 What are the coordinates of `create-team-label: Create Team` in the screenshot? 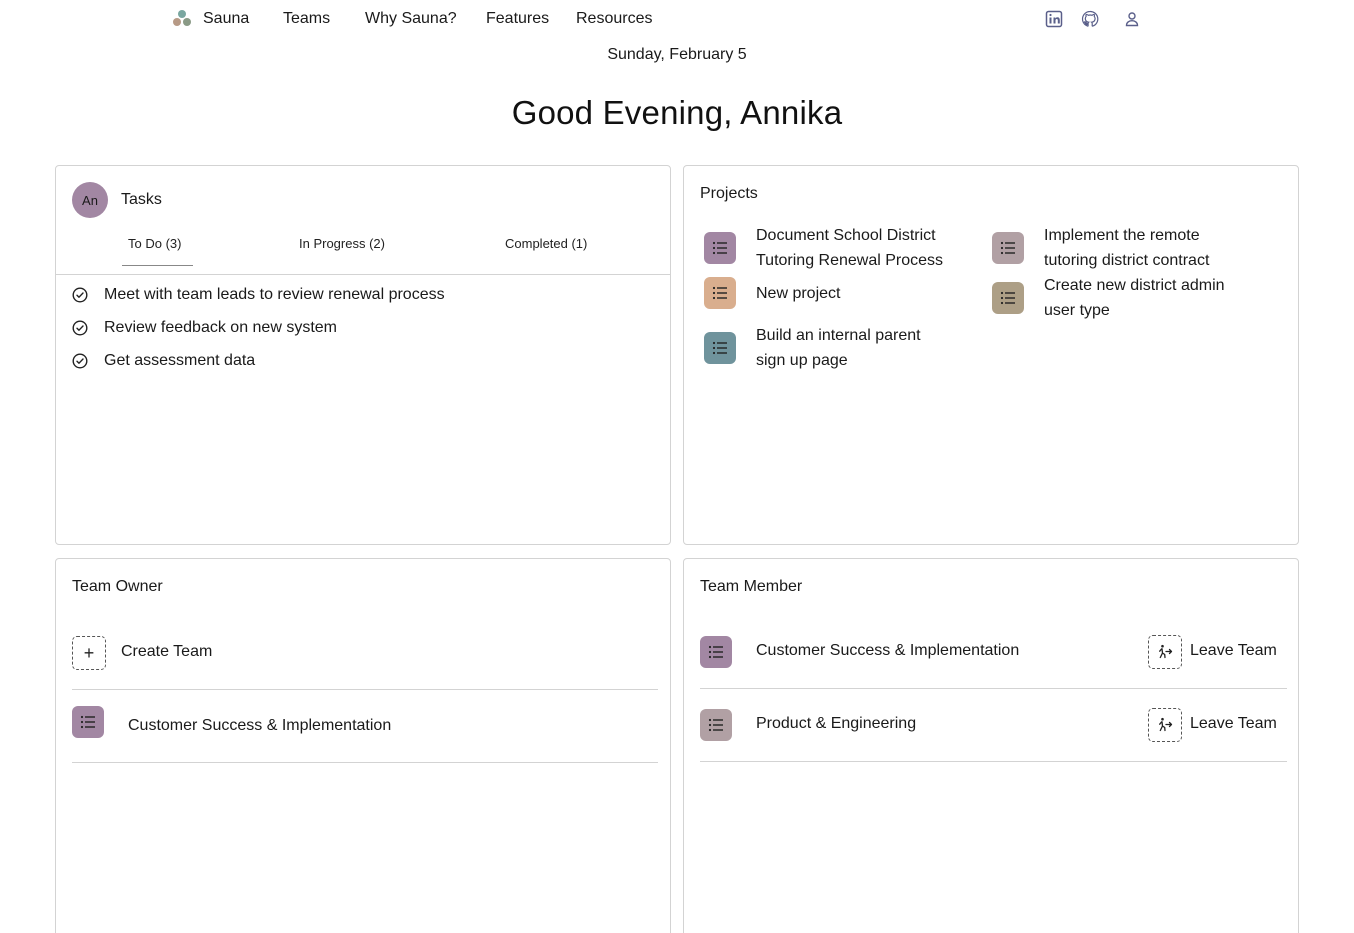 It's located at (166, 652).